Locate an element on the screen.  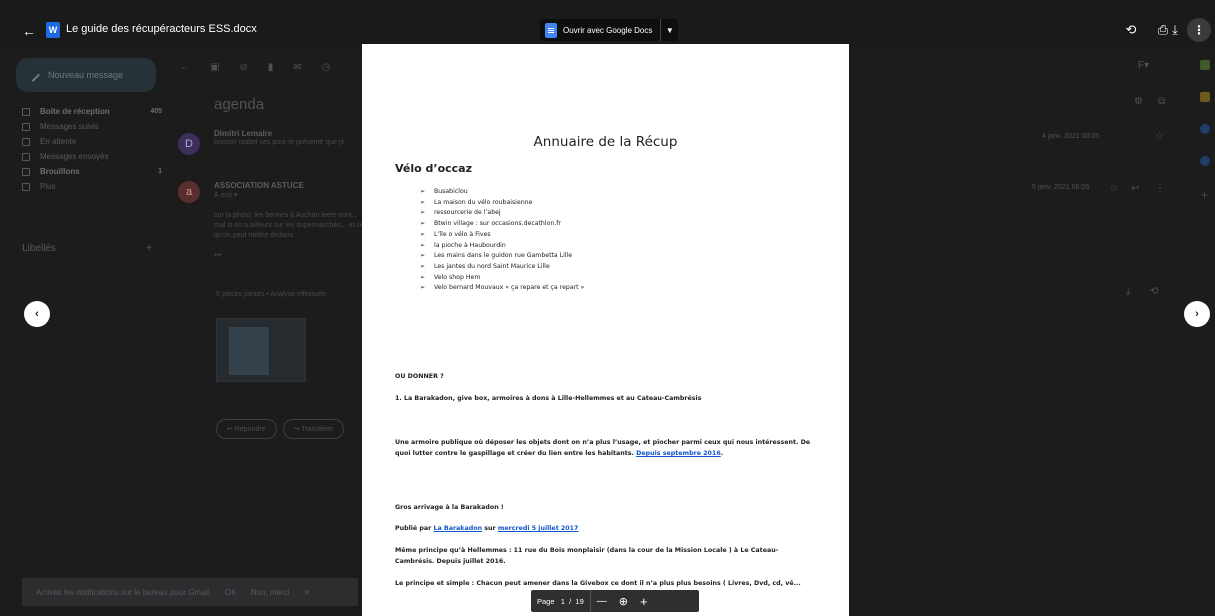
date-link: mercredi 5 juillet 2017 is located at coordinates (538, 528).